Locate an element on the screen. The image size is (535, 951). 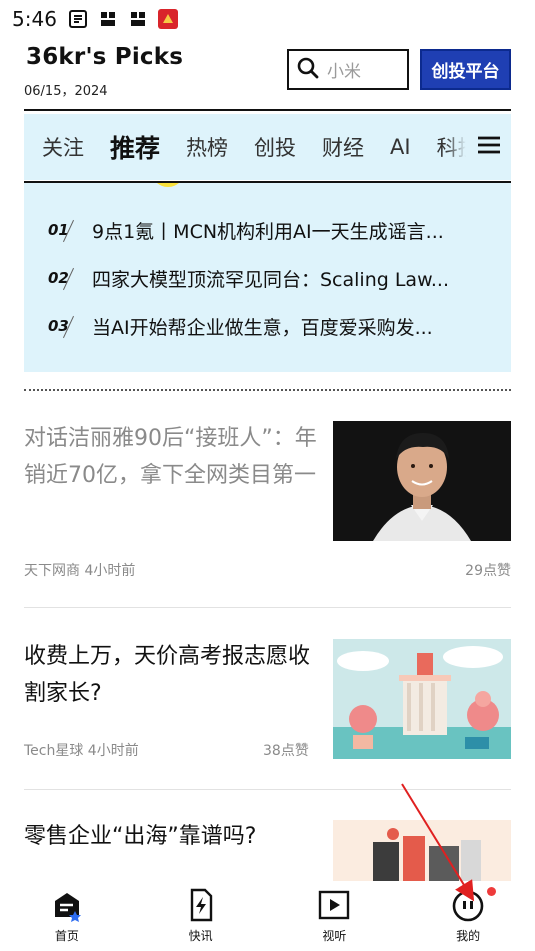
article-source: Tech星球 4小时前 is located at coordinates (81, 751).